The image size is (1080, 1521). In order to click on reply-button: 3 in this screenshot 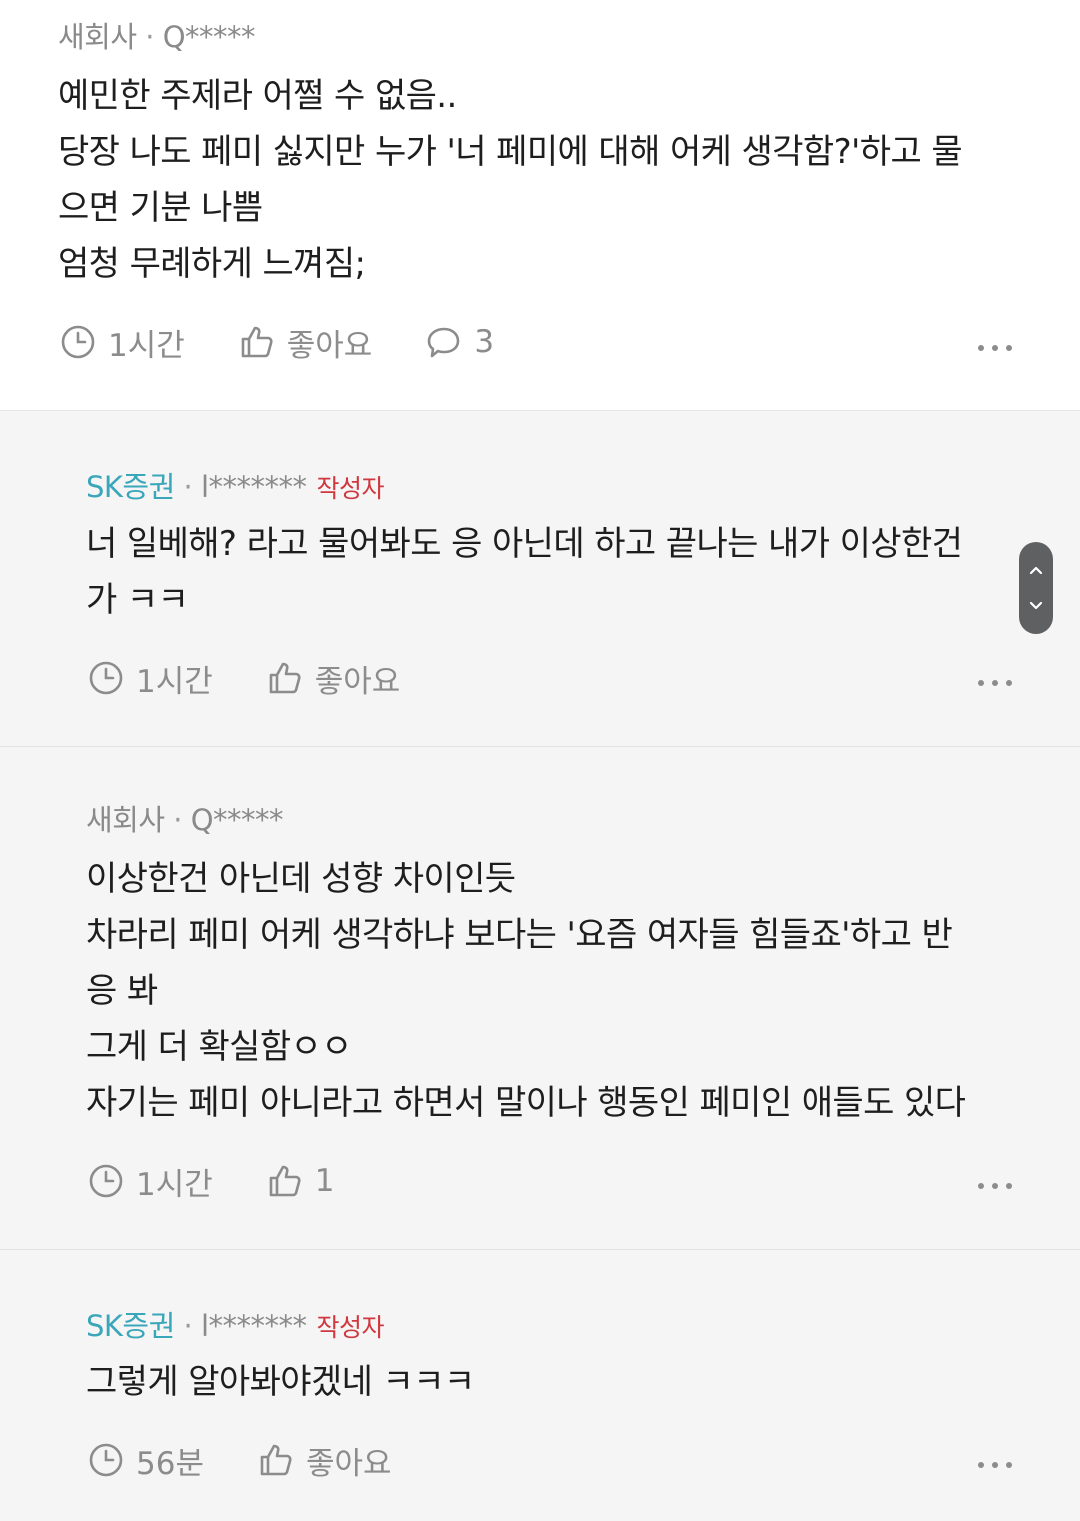, I will do `click(460, 342)`.